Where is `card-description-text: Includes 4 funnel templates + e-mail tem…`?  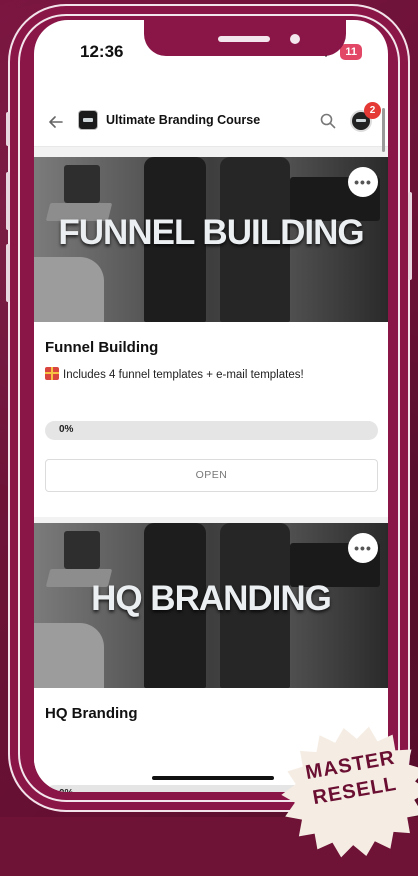
card-description-text: Includes 4 funnel templates + e-mail tem… is located at coordinates (183, 375).